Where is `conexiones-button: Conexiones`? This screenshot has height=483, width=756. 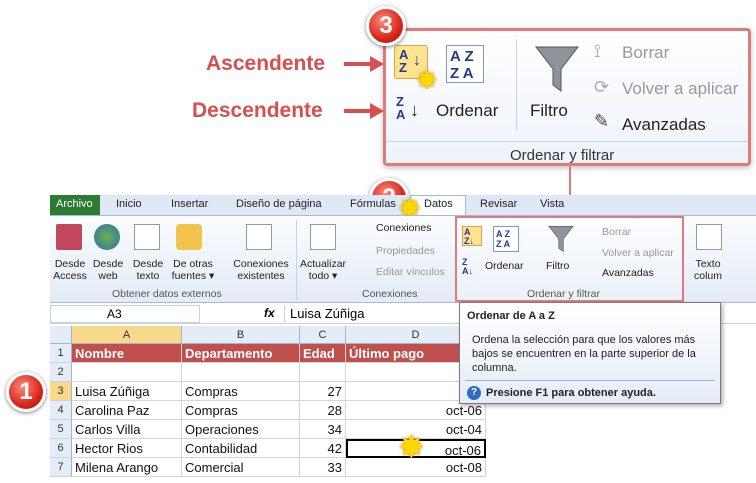
conexiones-button: Conexiones is located at coordinates (403, 228).